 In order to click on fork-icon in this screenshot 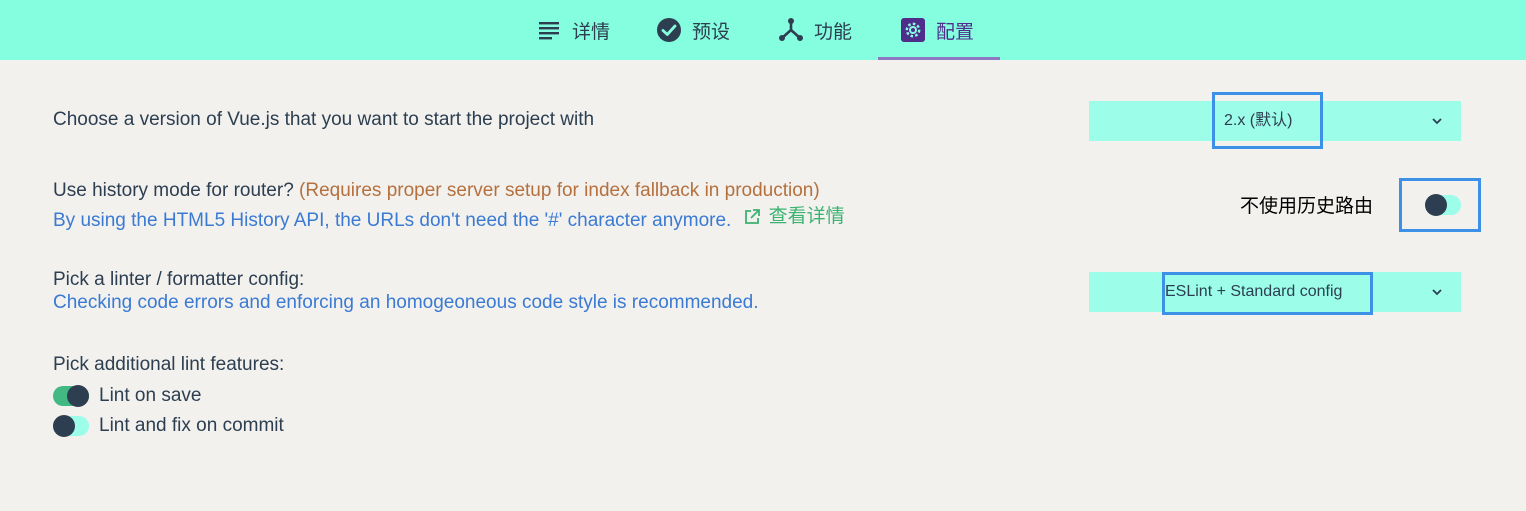, I will do `click(791, 30)`.